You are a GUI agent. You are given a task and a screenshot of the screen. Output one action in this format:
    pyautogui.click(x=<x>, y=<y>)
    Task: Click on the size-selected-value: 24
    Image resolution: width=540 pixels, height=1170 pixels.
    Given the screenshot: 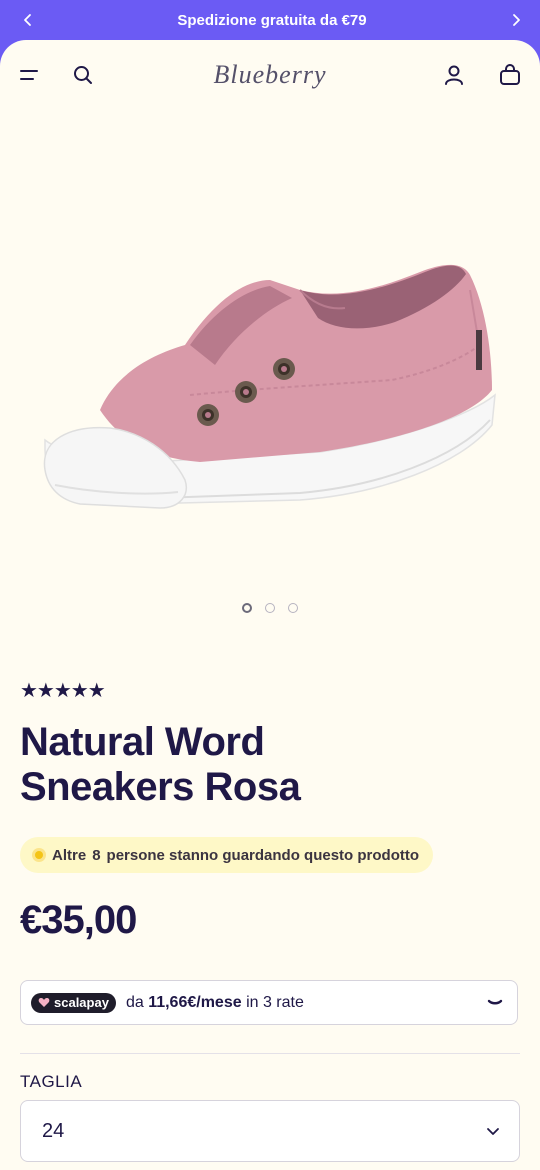 What is the action you would take?
    pyautogui.click(x=53, y=1130)
    